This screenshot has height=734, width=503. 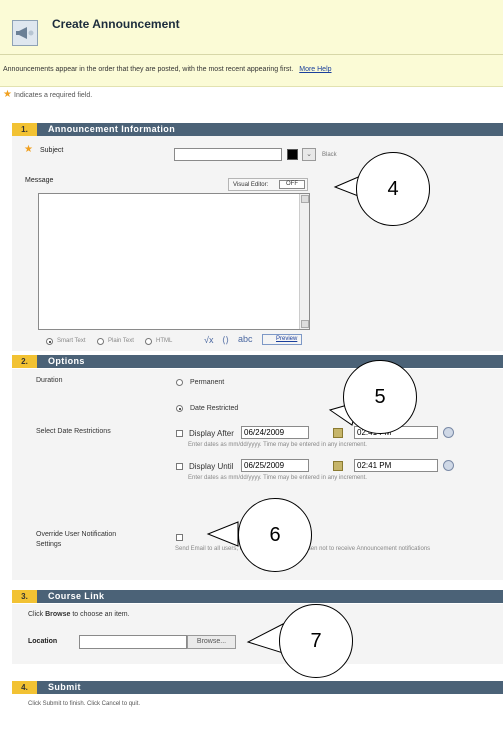 I want to click on page-header, so click(x=251, y=43).